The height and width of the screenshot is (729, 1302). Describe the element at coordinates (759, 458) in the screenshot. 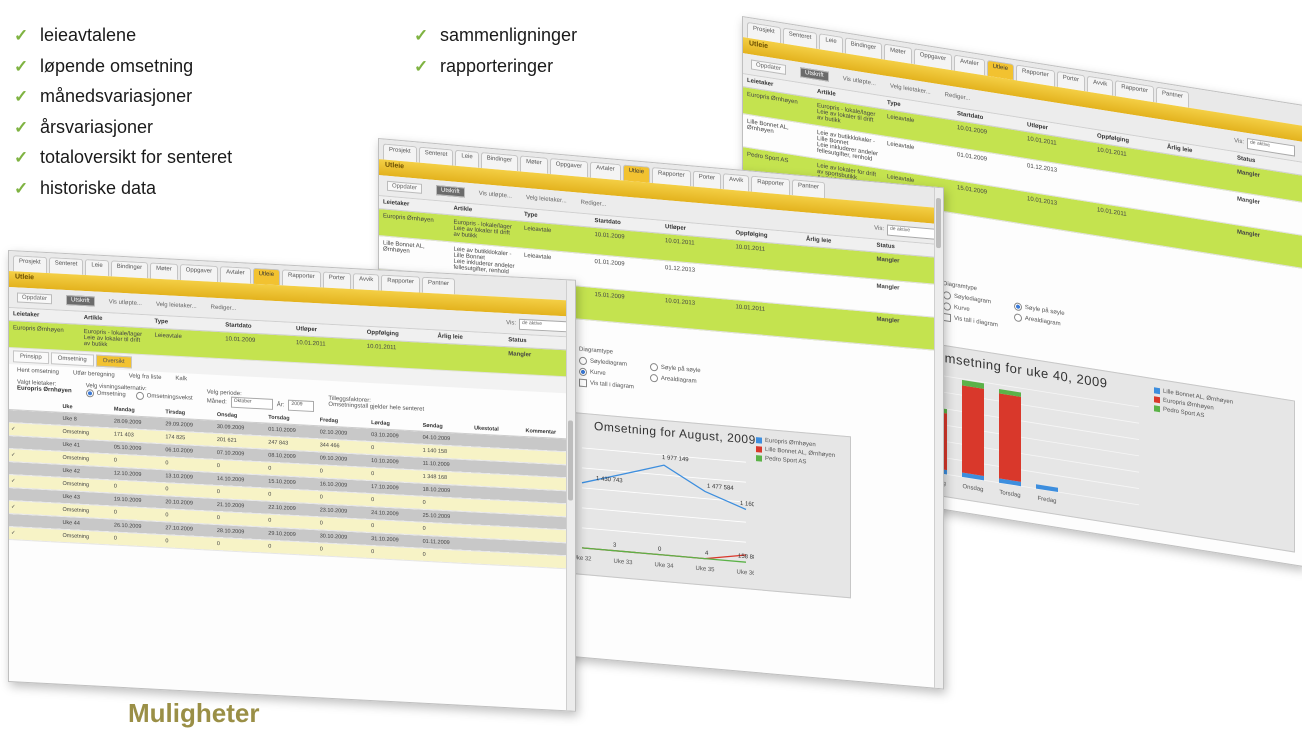

I see `legend-swatch` at that location.